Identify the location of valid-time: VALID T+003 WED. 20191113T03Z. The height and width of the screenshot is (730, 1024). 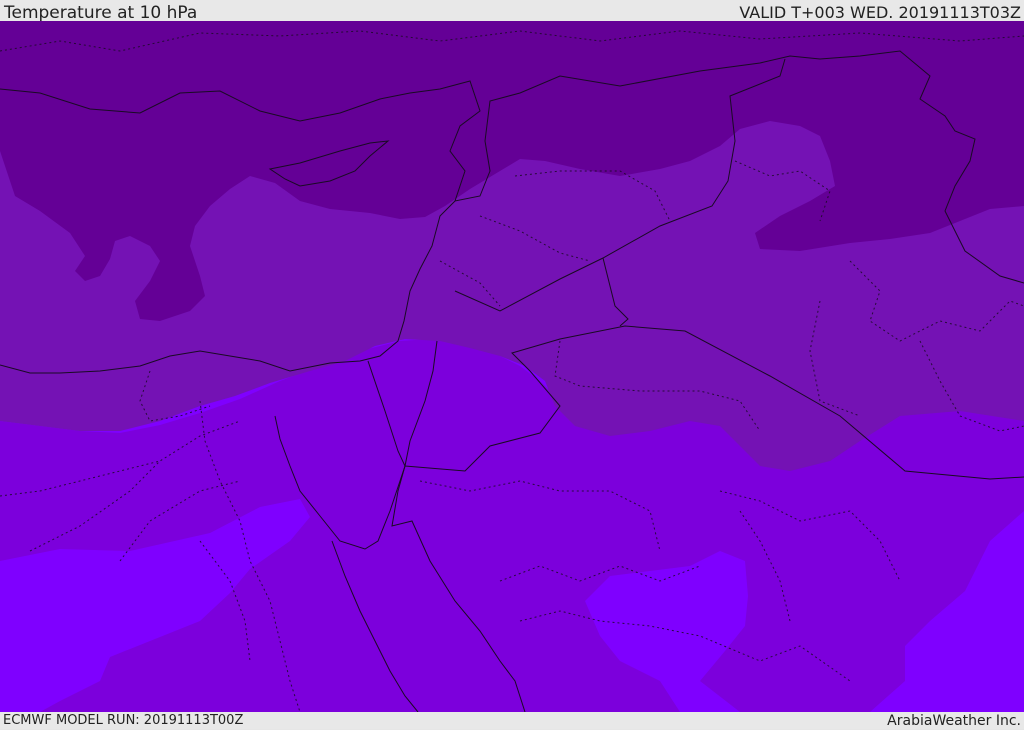
(880, 12).